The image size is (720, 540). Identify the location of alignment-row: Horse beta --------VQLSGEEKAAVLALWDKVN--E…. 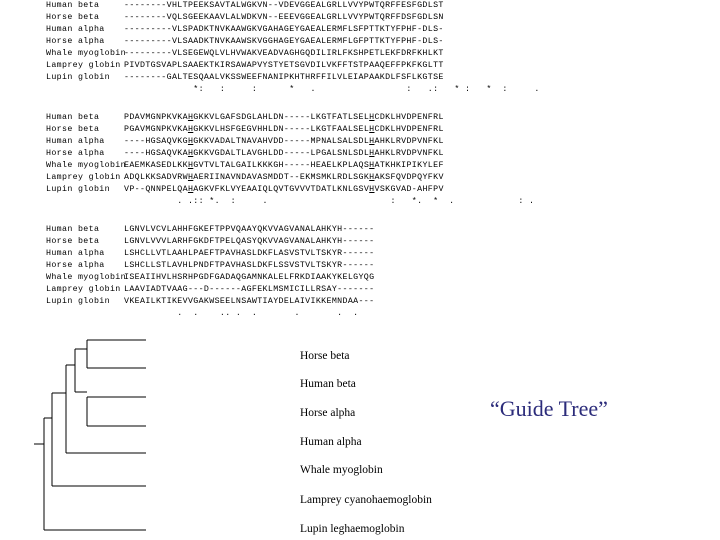
(360, 18).